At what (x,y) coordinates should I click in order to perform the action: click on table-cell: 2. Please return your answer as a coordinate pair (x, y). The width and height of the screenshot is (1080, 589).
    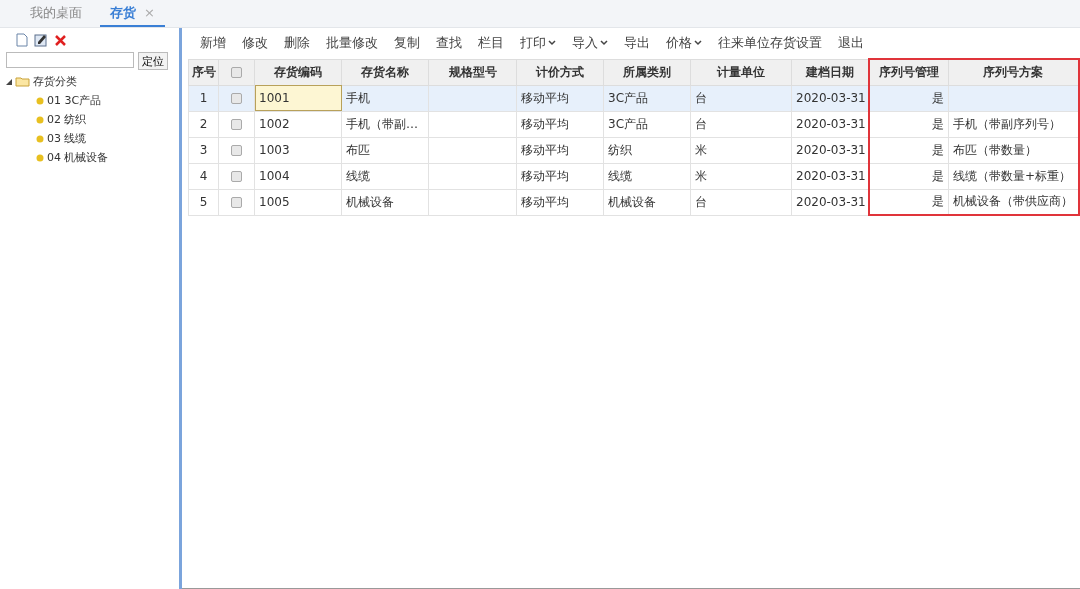
    Looking at the image, I should click on (203, 124).